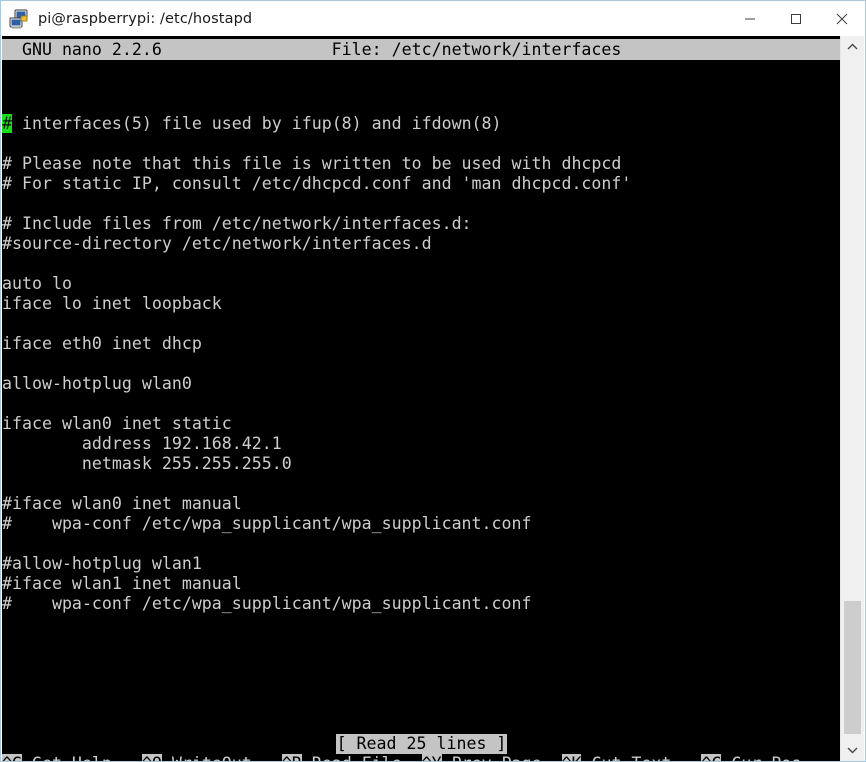 The width and height of the screenshot is (866, 762). I want to click on putty-terminal-icon, so click(19, 19).